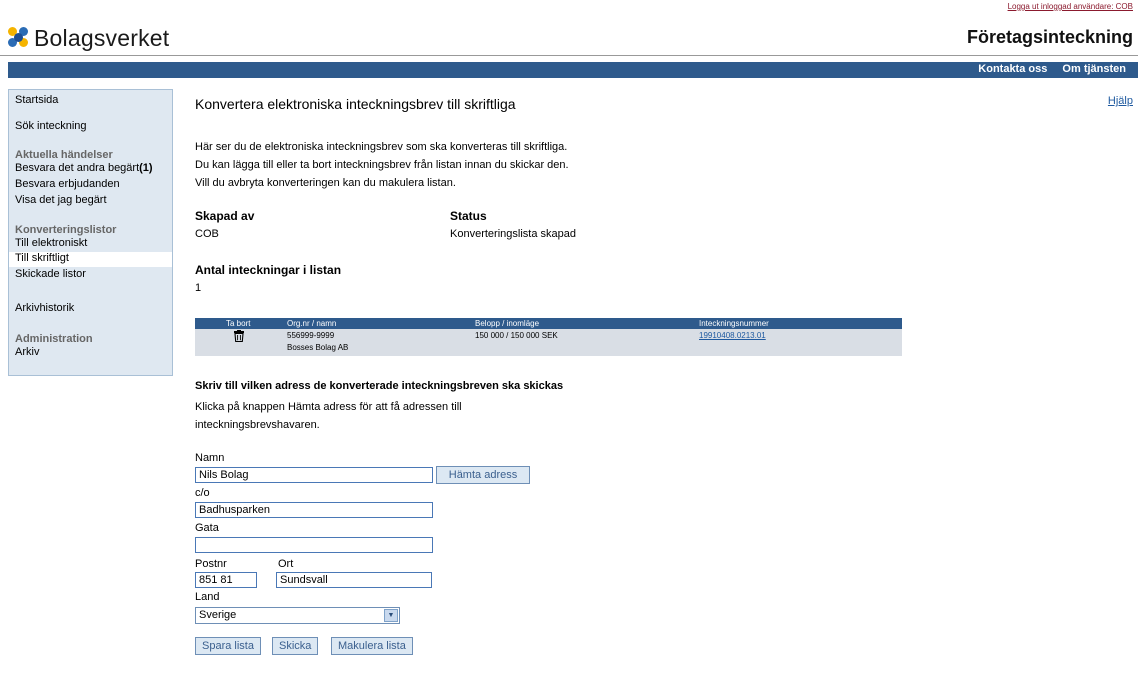  I want to click on instruction-line: inteckningsbrevshavaren., so click(257, 425).